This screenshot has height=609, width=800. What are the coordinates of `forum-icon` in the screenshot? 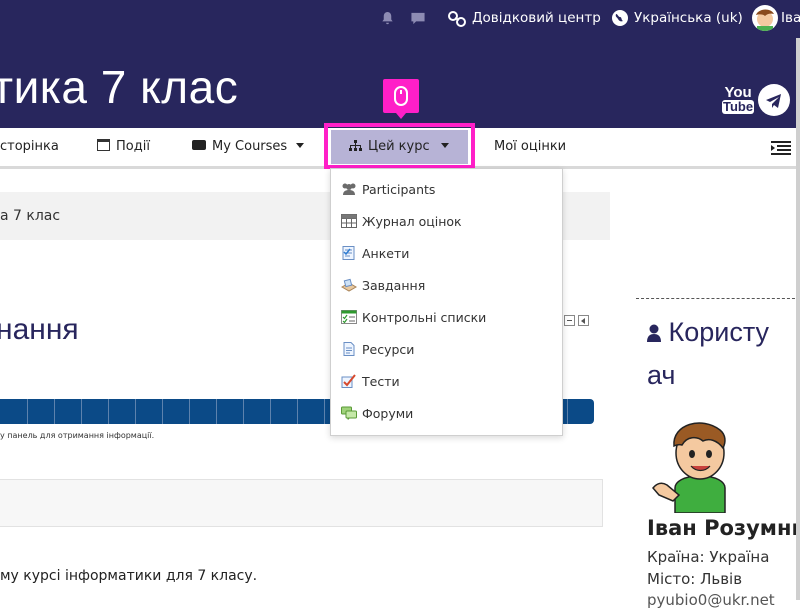 It's located at (349, 413).